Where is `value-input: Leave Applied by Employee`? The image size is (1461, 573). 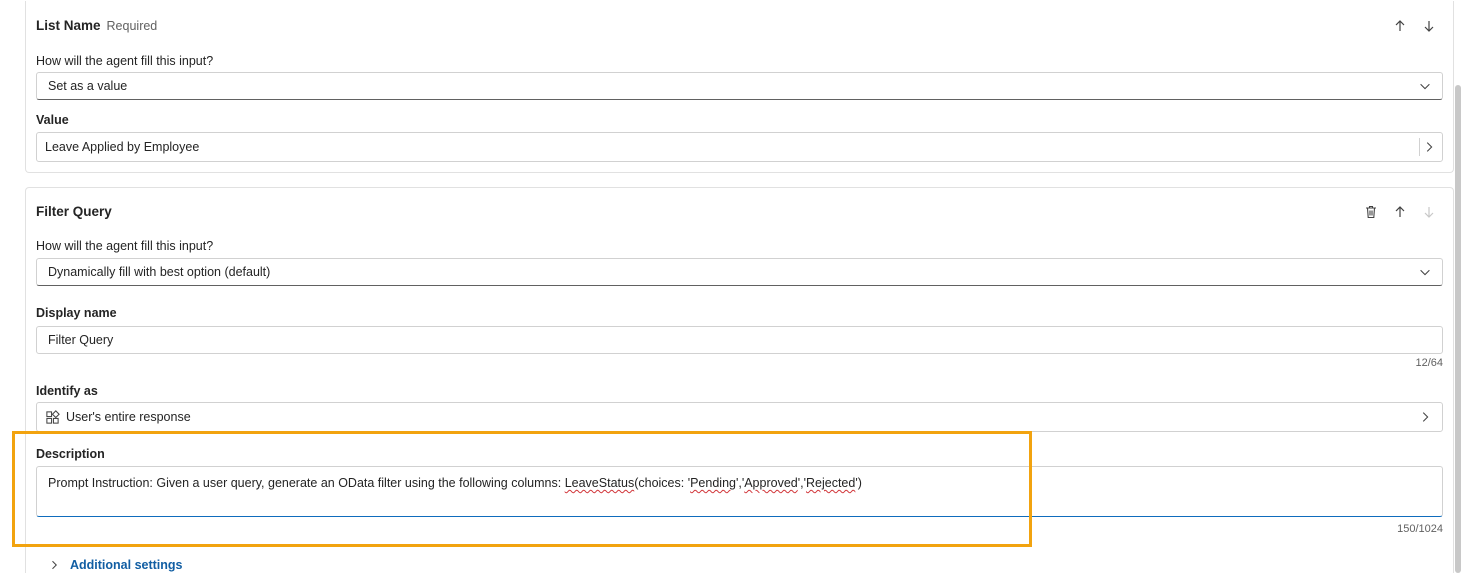 value-input: Leave Applied by Employee is located at coordinates (739, 147).